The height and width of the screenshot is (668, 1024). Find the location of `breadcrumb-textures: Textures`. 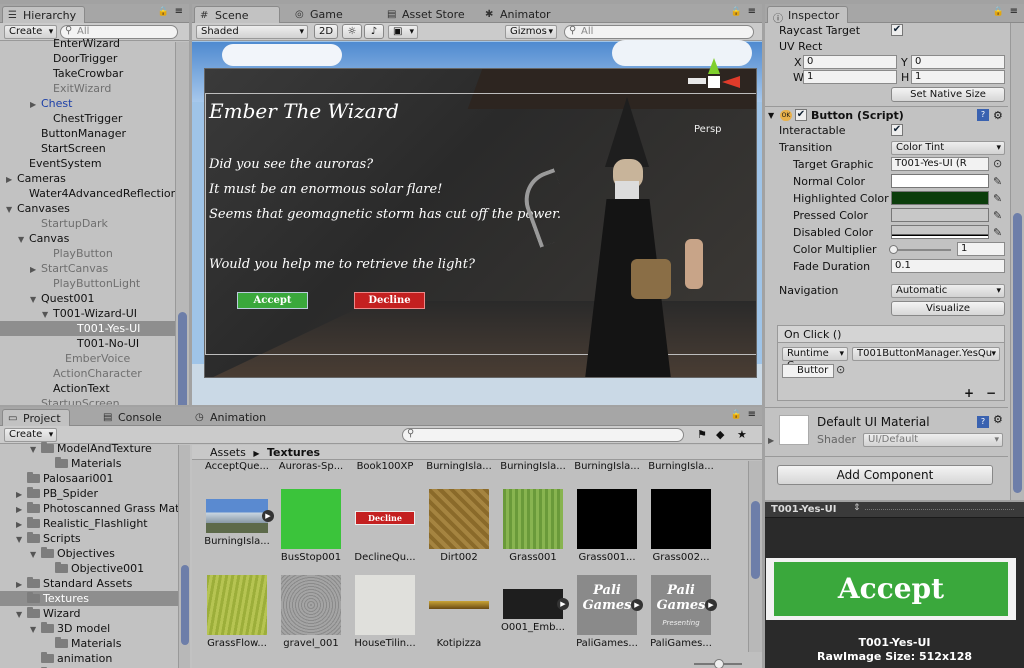

breadcrumb-textures: Textures is located at coordinates (293, 452).